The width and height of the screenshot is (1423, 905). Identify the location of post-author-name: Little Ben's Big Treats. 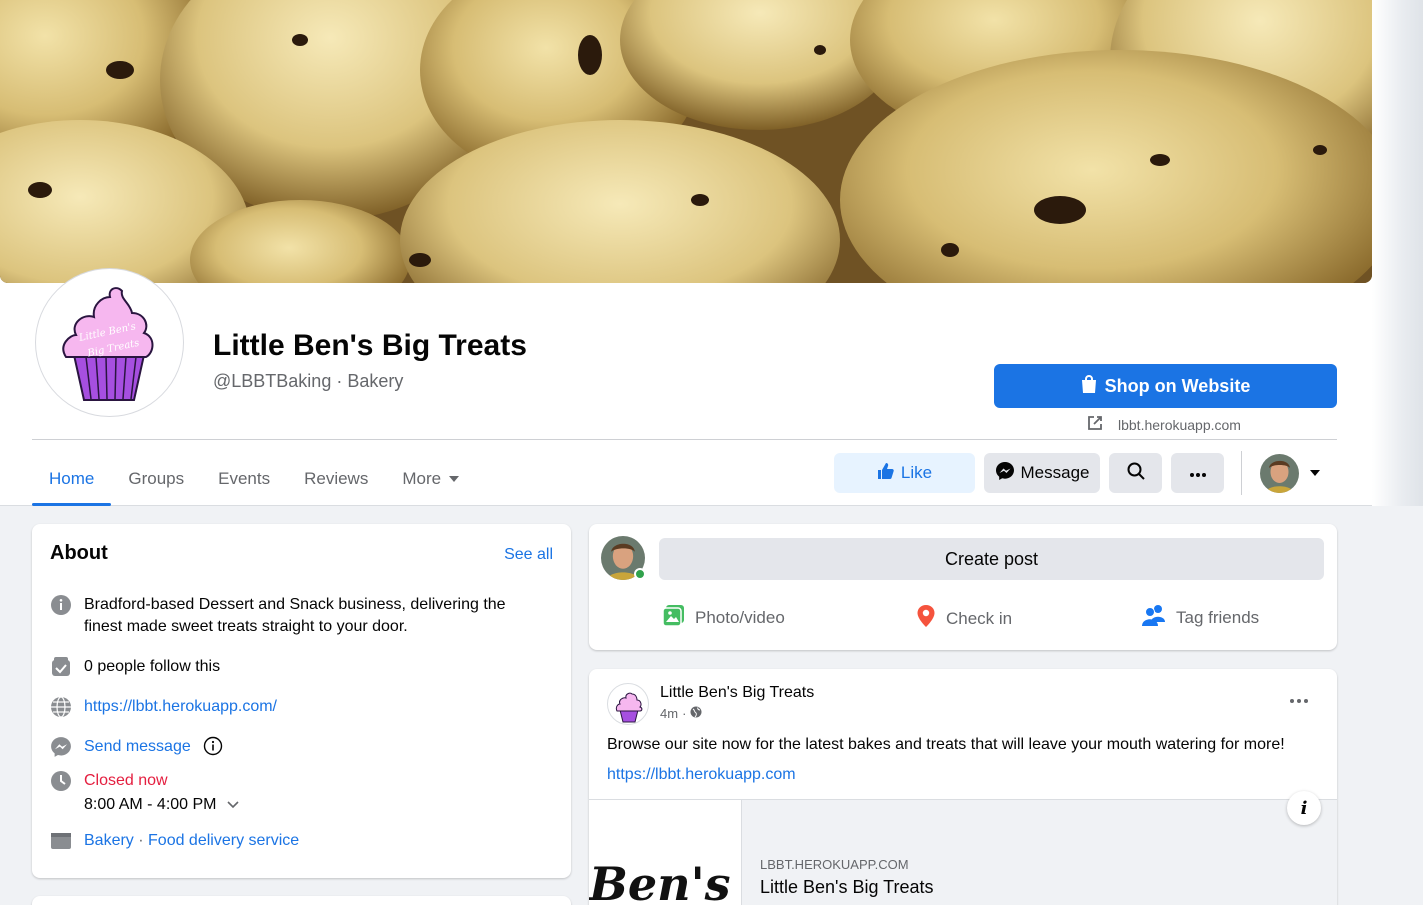
(737, 693).